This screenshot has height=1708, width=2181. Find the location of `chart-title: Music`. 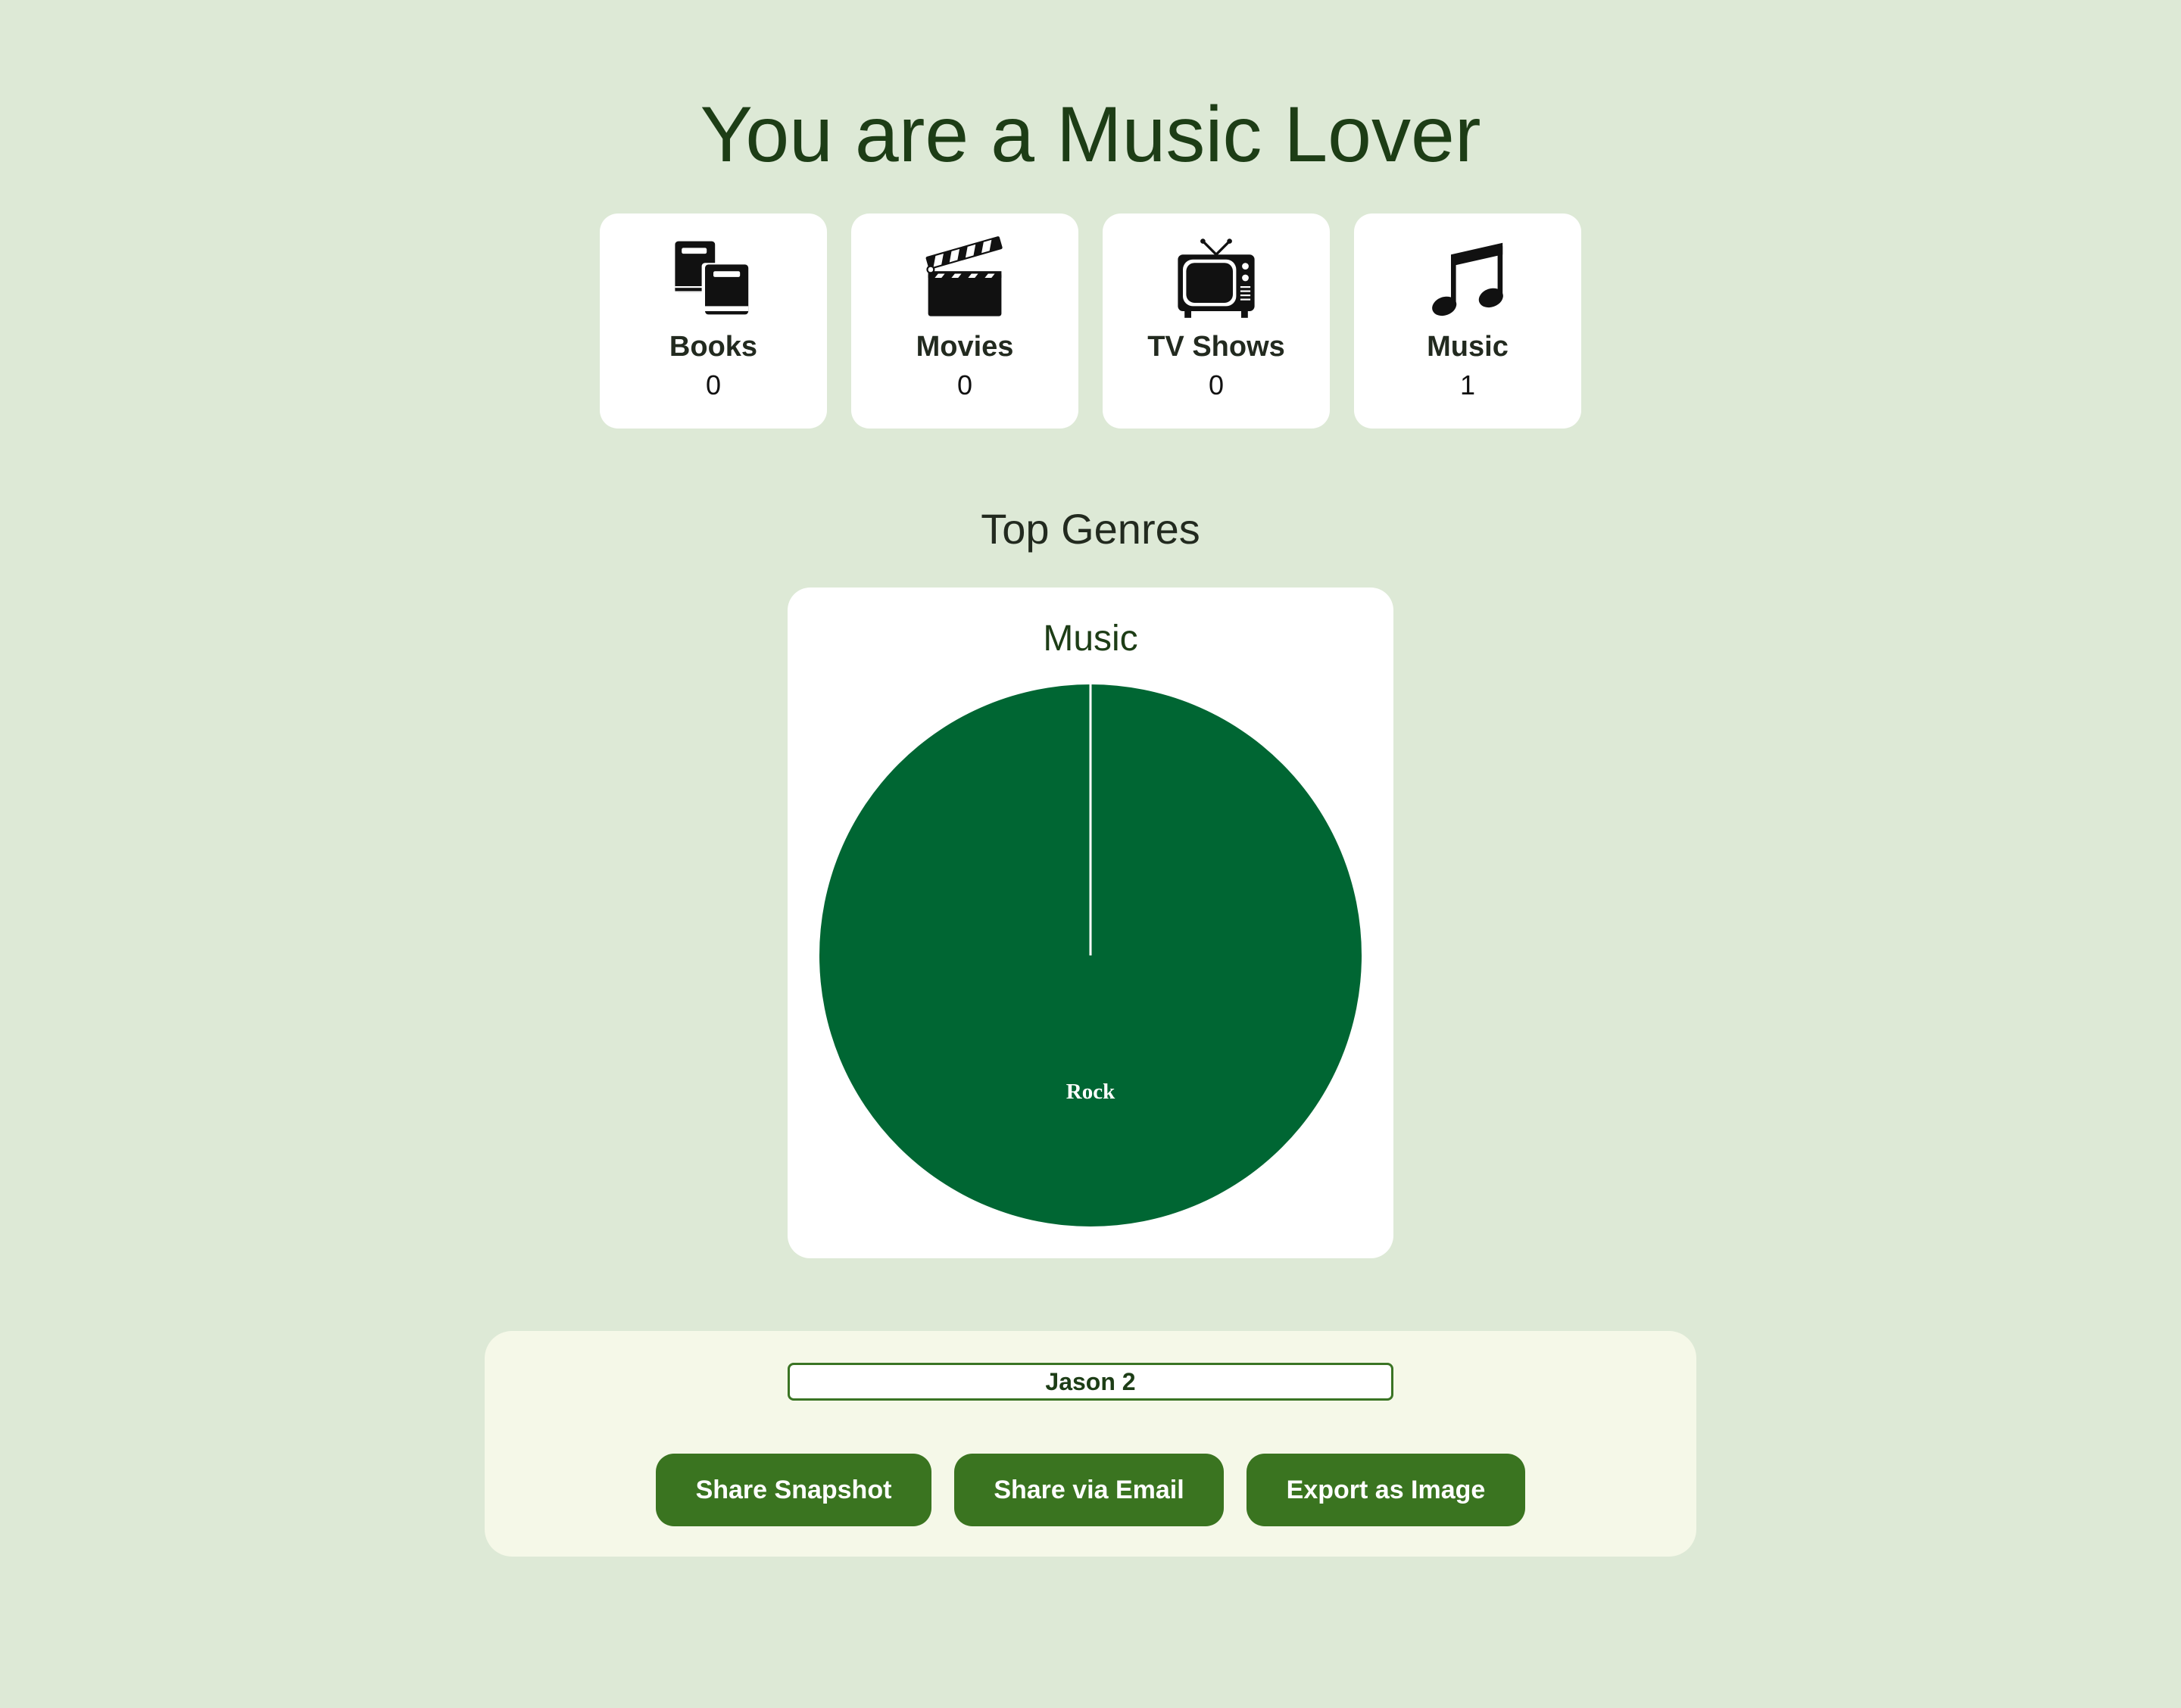

chart-title: Music is located at coordinates (1090, 639).